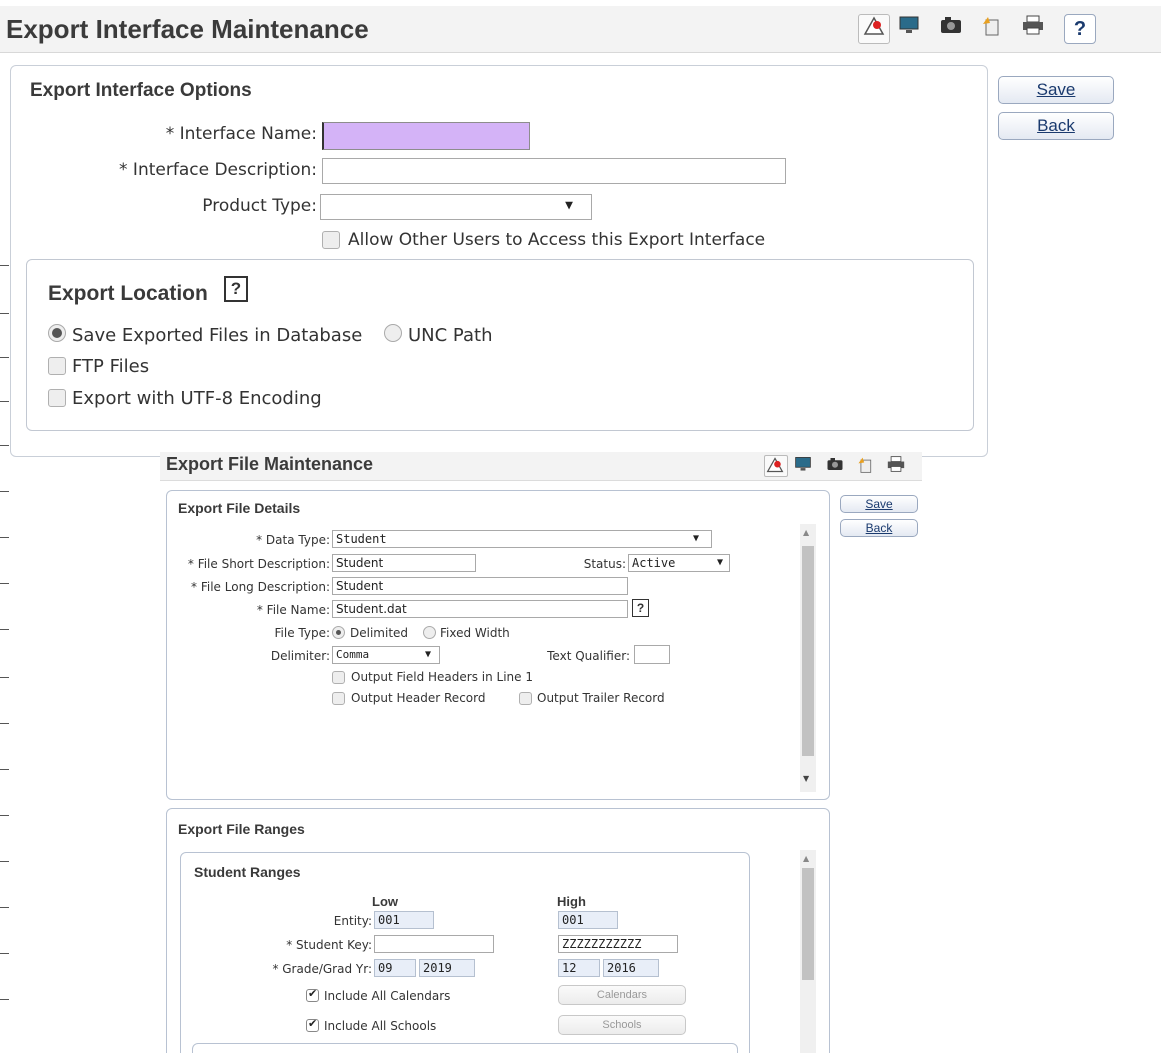  Describe the element at coordinates (679, 563) in the screenshot. I see `status-select: Active ▼` at that location.